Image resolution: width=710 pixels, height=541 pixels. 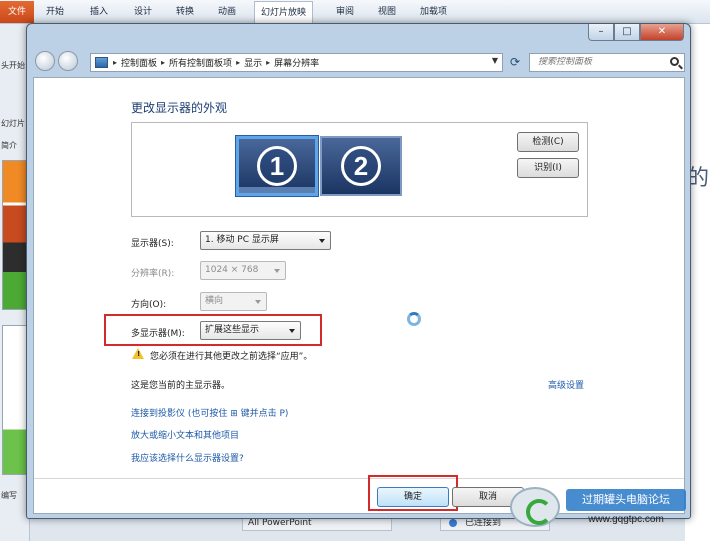 I want to click on monitor-1: 1, so click(x=277, y=166).